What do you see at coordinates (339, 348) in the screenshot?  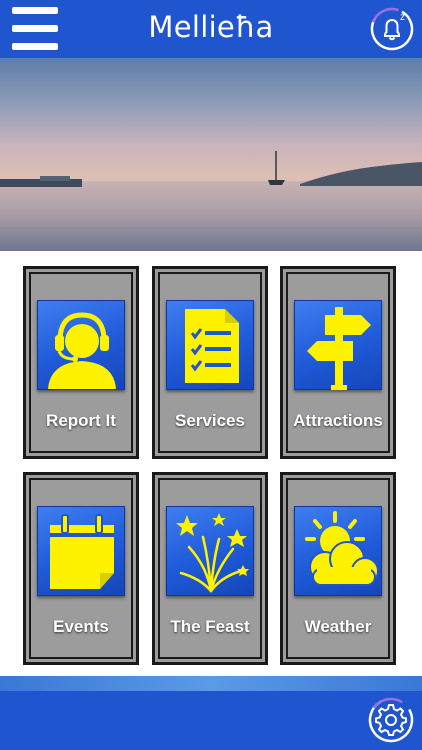 I see `signpost-icon` at bounding box center [339, 348].